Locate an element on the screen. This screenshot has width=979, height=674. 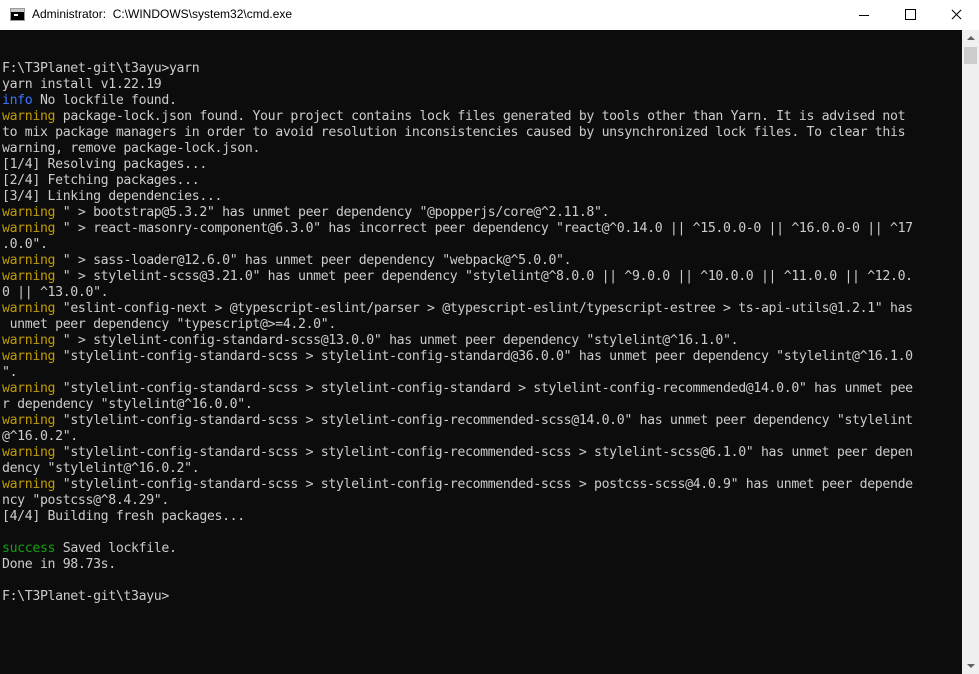
console-line: Done in 98.73s. is located at coordinates (482, 565).